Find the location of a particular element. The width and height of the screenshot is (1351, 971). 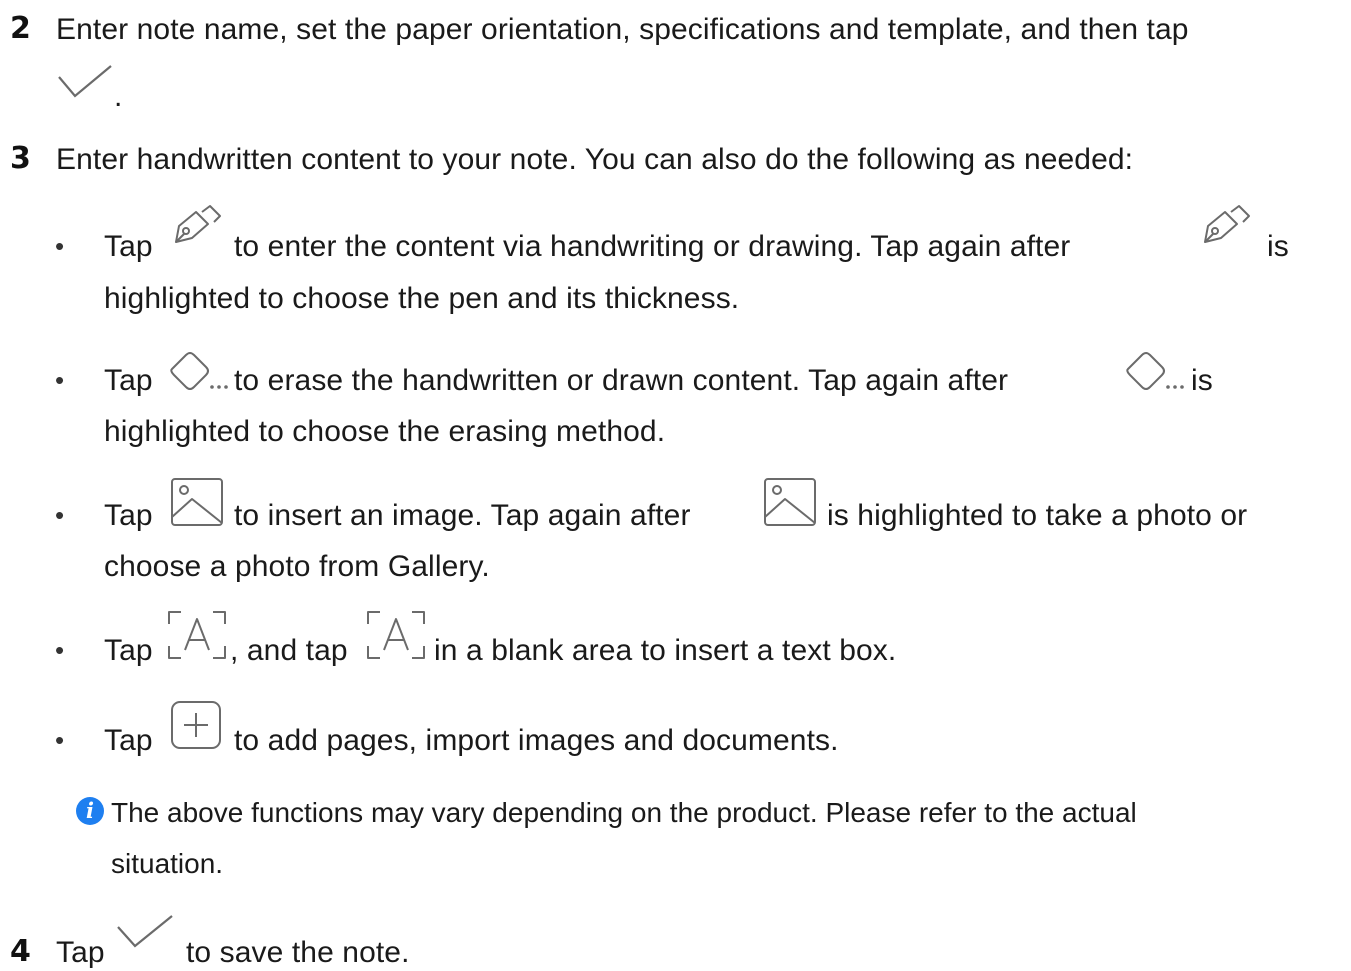

list-item-text: , and tap is located at coordinates (289, 650).